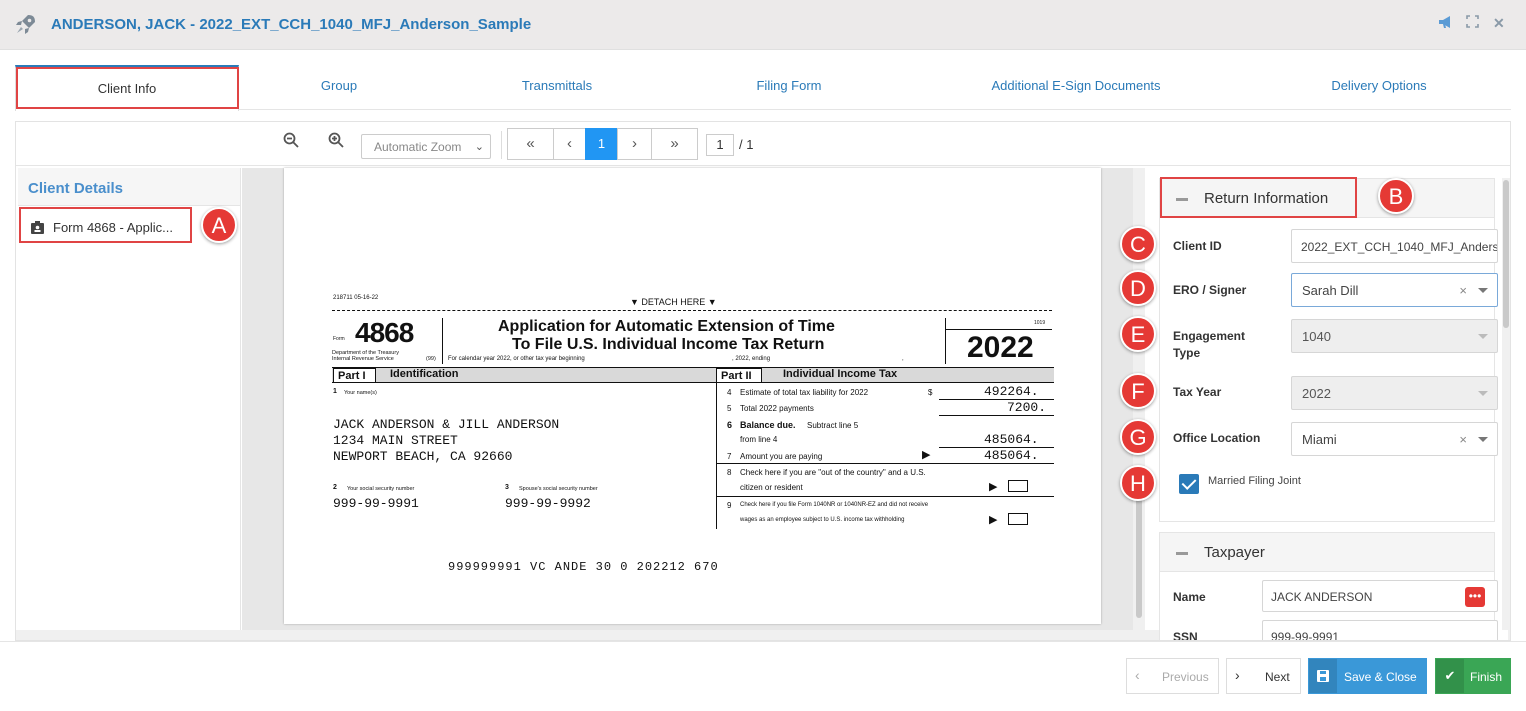  What do you see at coordinates (692, 310) in the screenshot?
I see `detach-line` at bounding box center [692, 310].